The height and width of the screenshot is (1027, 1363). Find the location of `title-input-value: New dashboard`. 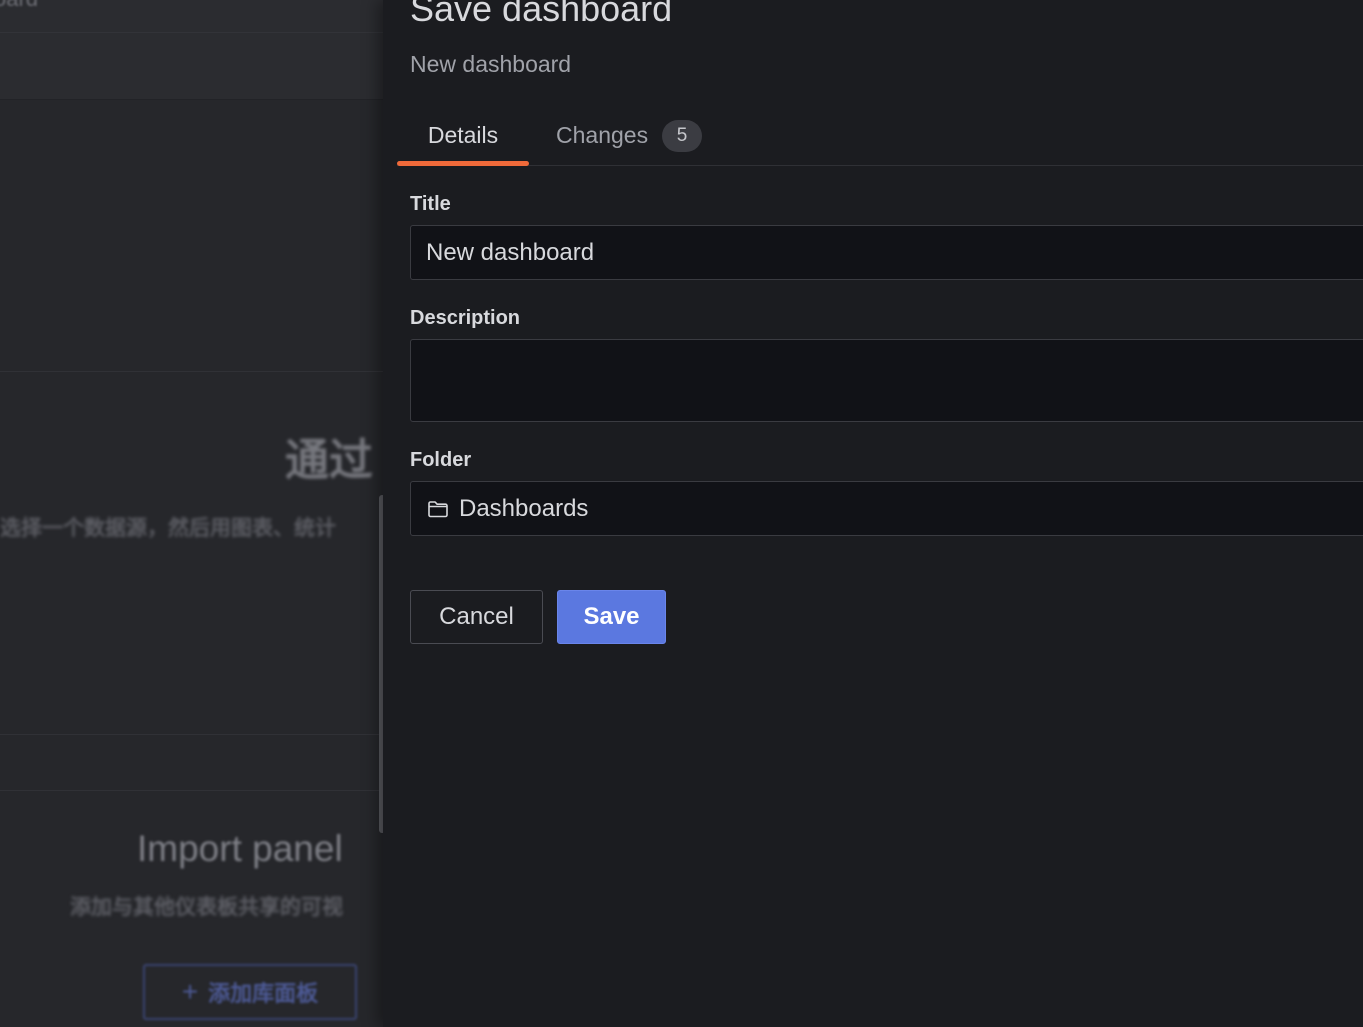

title-input-value: New dashboard is located at coordinates (510, 252).